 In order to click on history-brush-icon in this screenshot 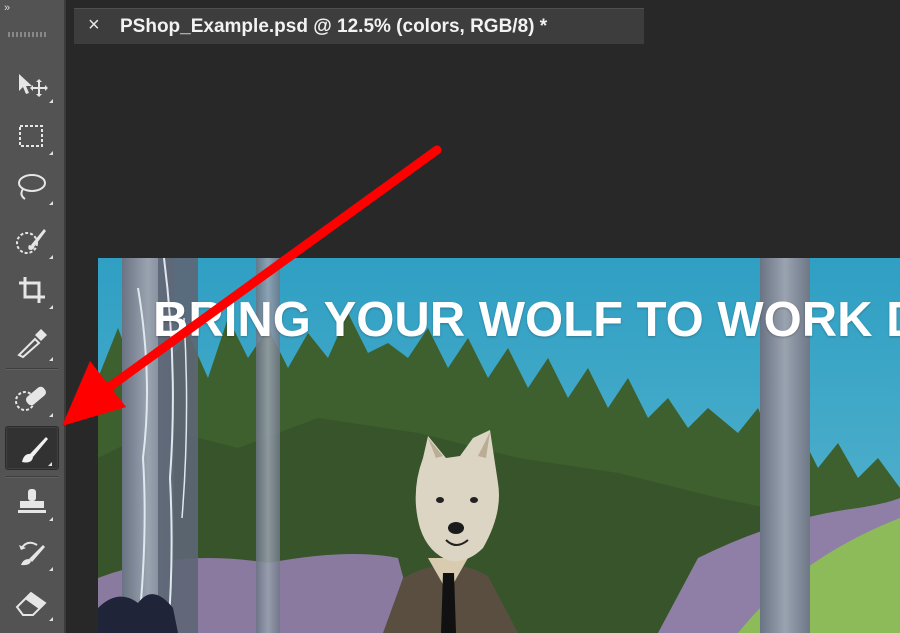, I will do `click(32, 553)`.